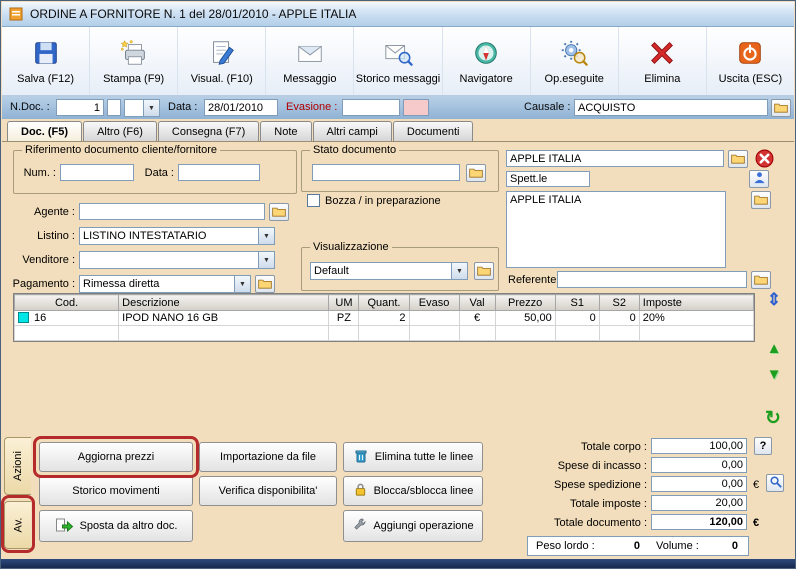  I want to click on folder-icon, so click(761, 280).